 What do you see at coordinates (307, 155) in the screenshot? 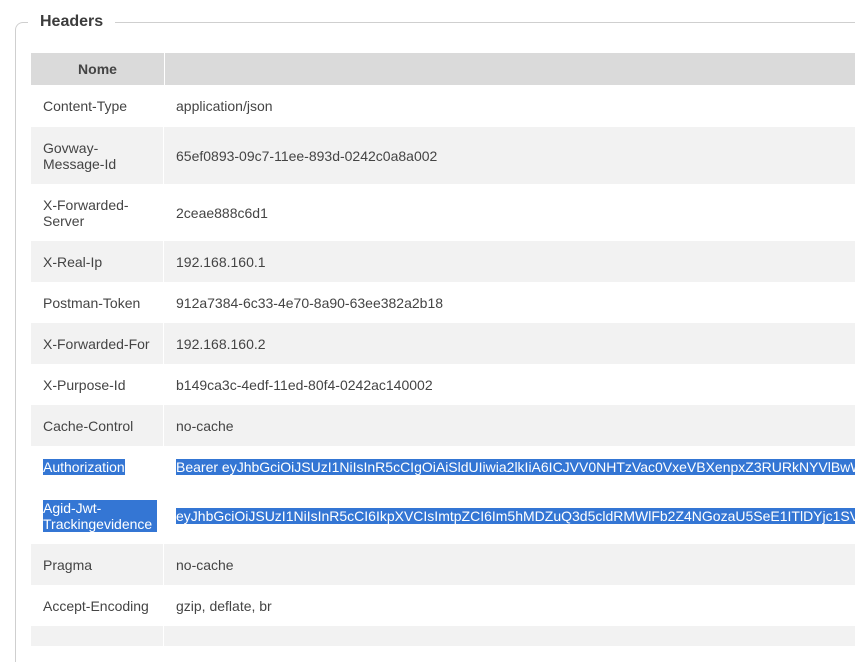
I see `header-value: 65ef0893-09c7-11ee-893d-0242c0a8a002` at bounding box center [307, 155].